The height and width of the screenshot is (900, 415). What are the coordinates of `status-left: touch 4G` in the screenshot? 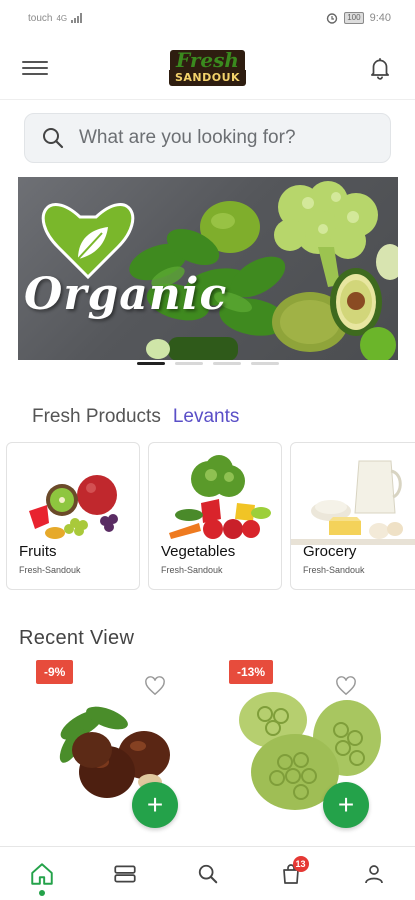 It's located at (56, 18).